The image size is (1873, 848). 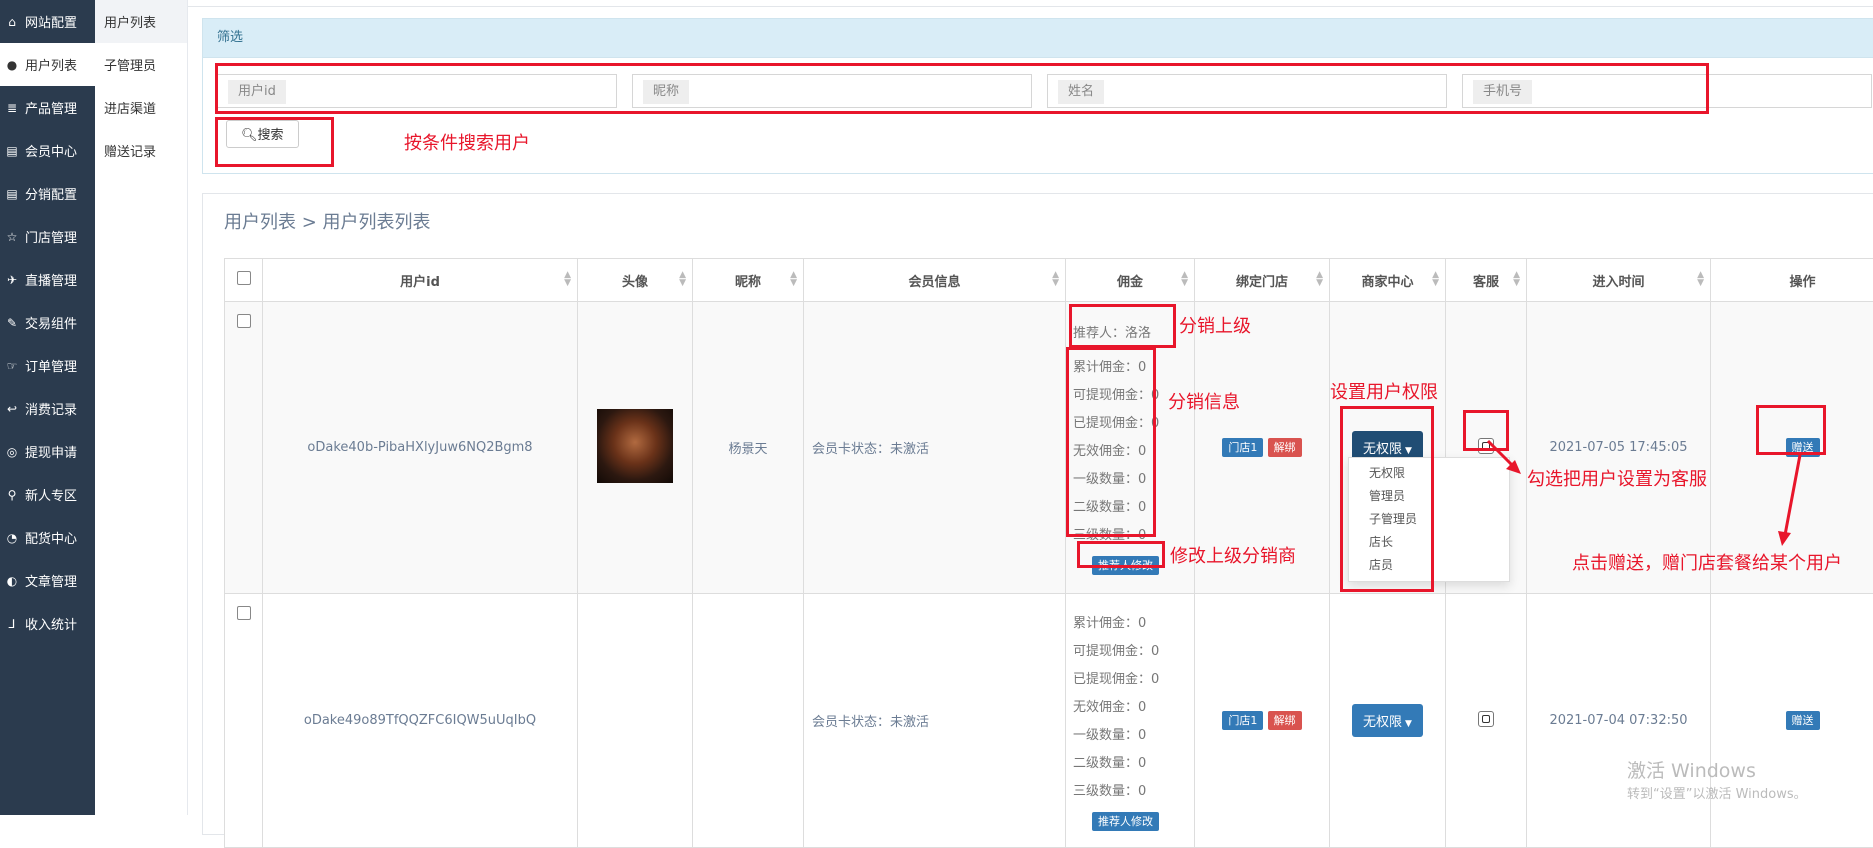 What do you see at coordinates (1784, 538) in the screenshot?
I see `arrowhead` at bounding box center [1784, 538].